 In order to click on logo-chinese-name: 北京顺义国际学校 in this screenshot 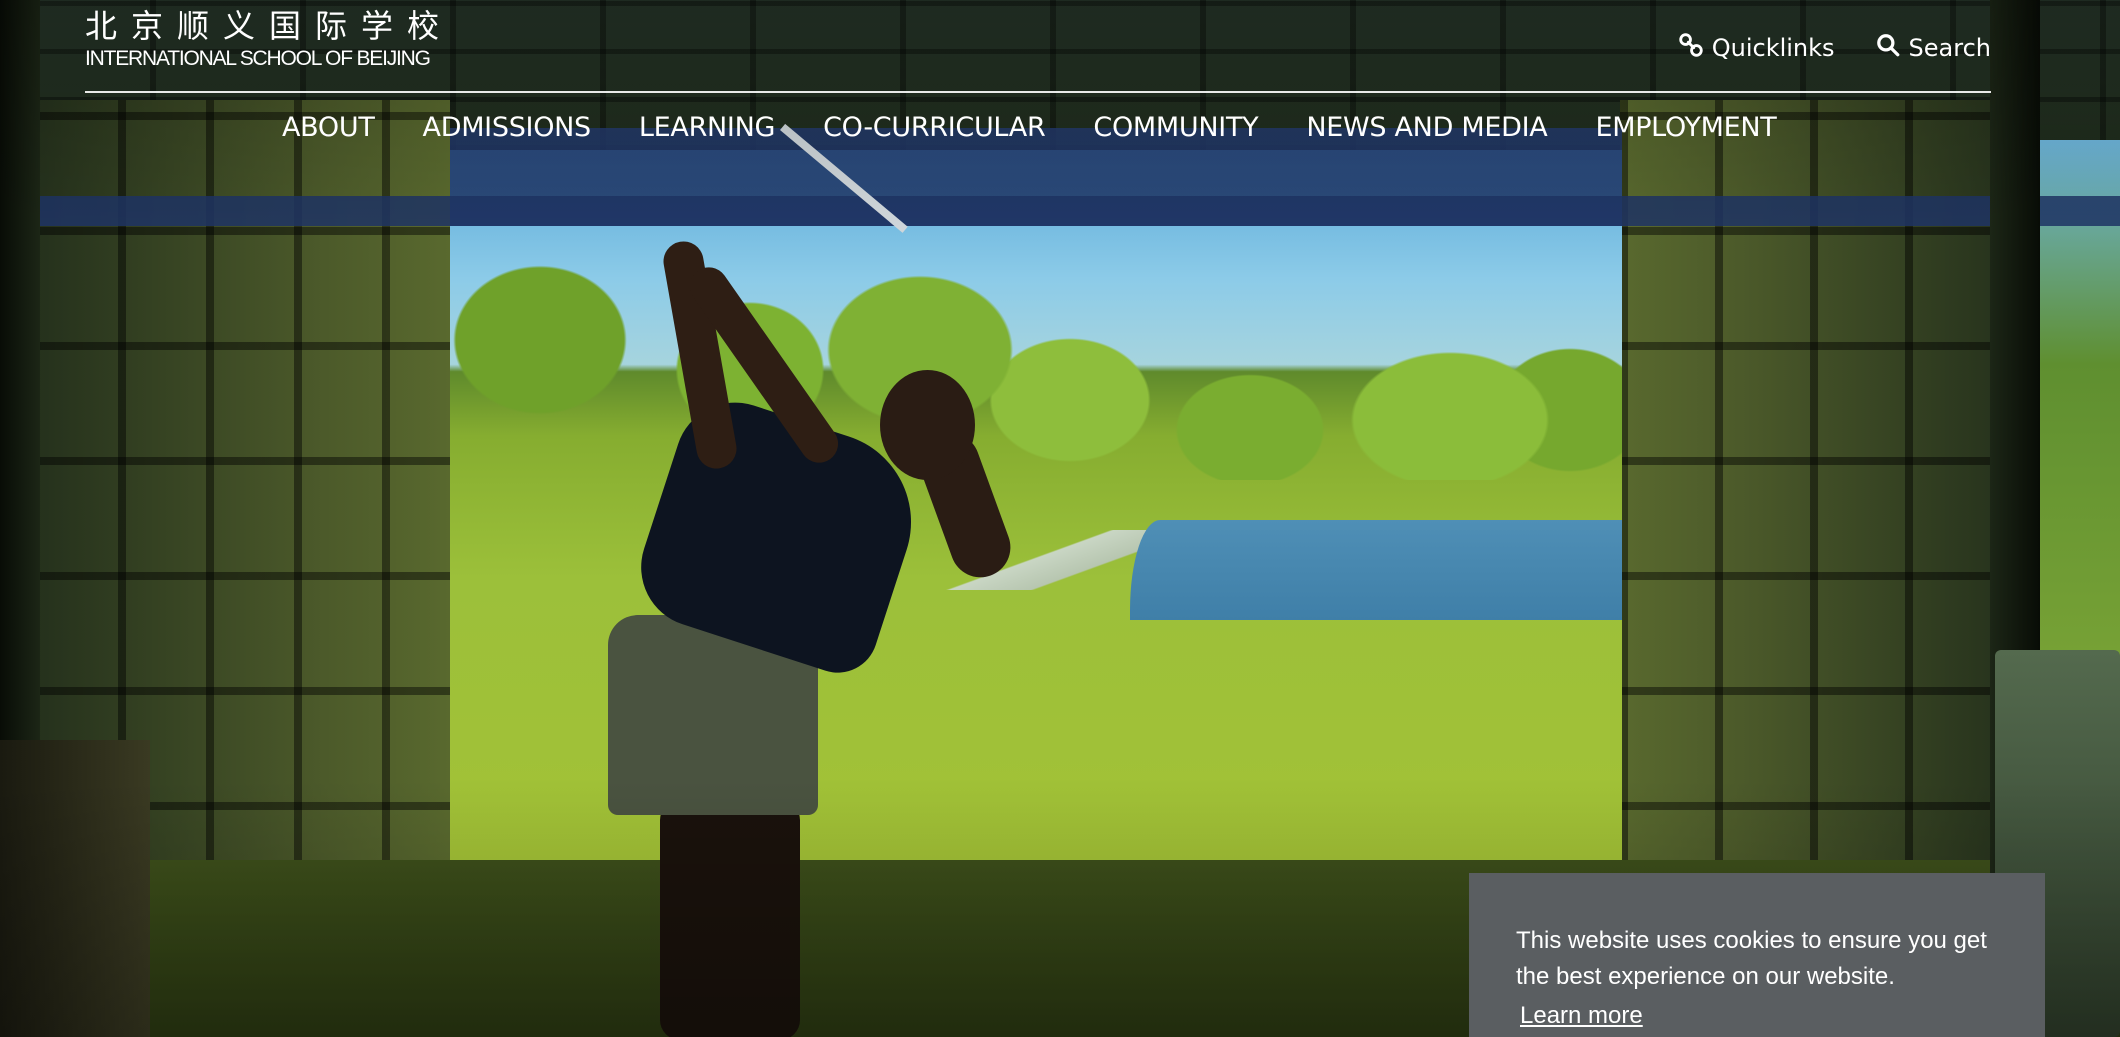, I will do `click(269, 26)`.